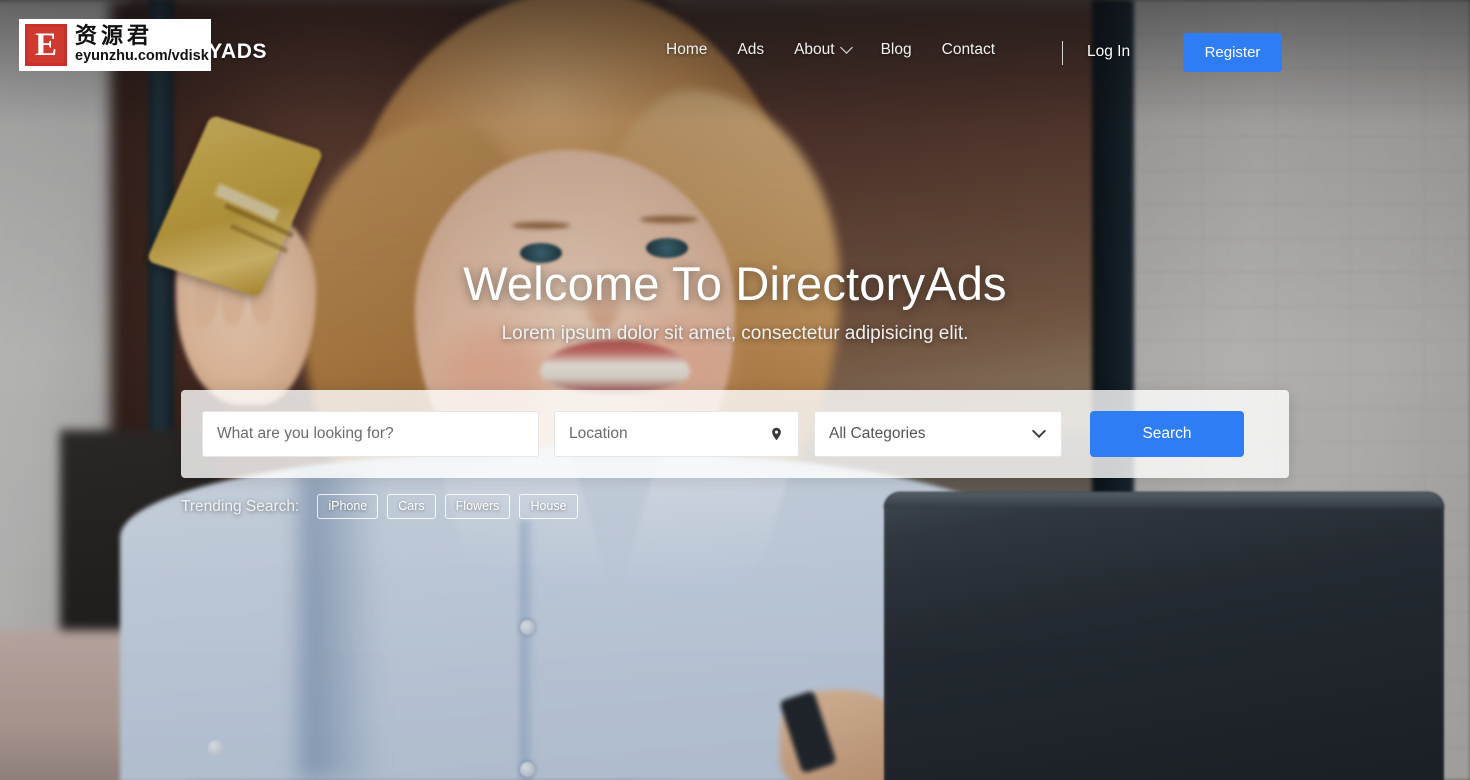 Image resolution: width=1470 pixels, height=780 pixels. I want to click on location-input, so click(676, 434).